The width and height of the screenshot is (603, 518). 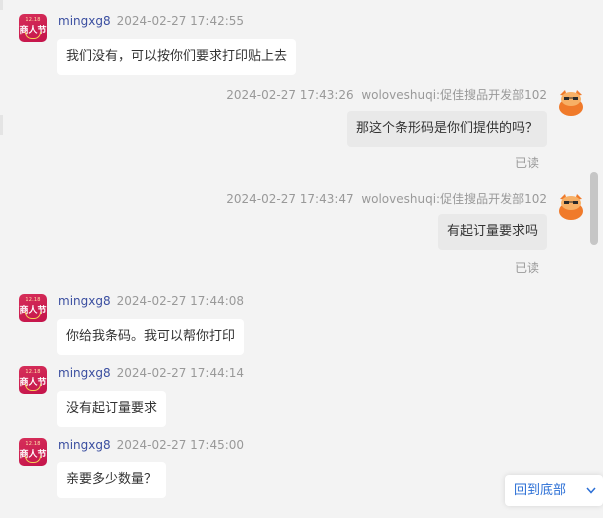 What do you see at coordinates (112, 409) in the screenshot?
I see `message-bubble: 没有起订量要求` at bounding box center [112, 409].